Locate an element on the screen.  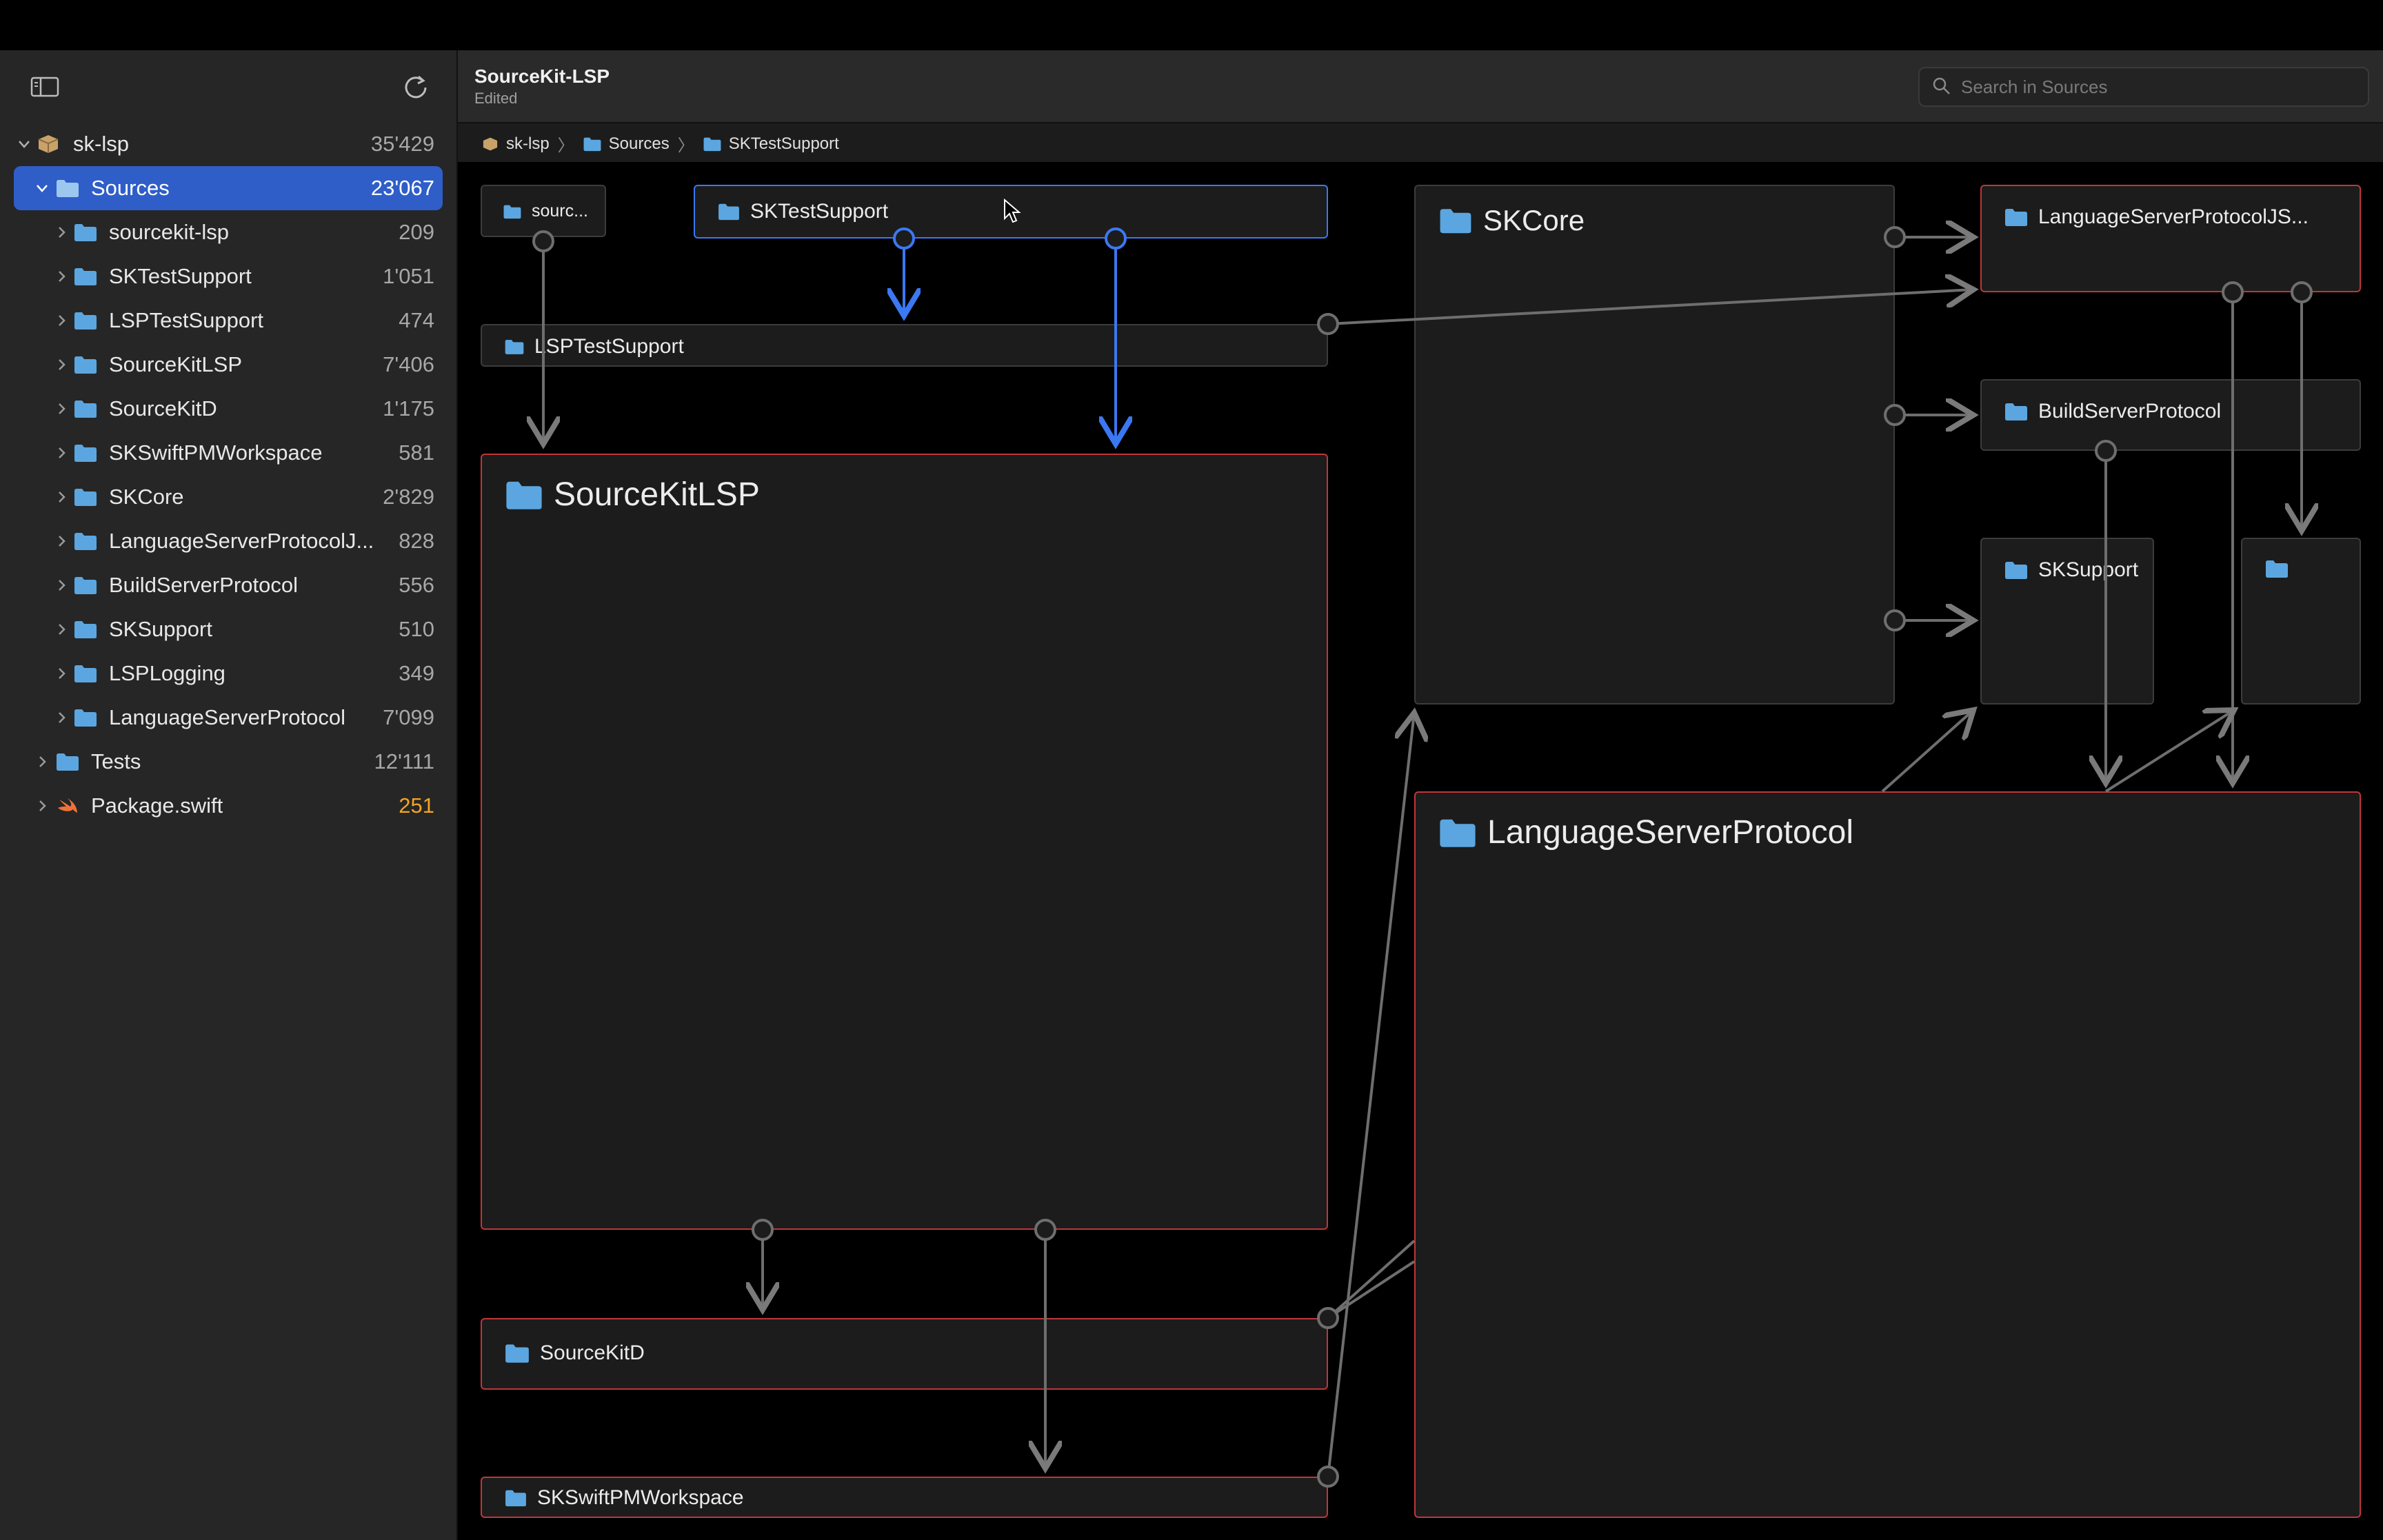
tree-item-languageserverprotocol: LanguageServerProtocol 7'099 is located at coordinates (228, 718).